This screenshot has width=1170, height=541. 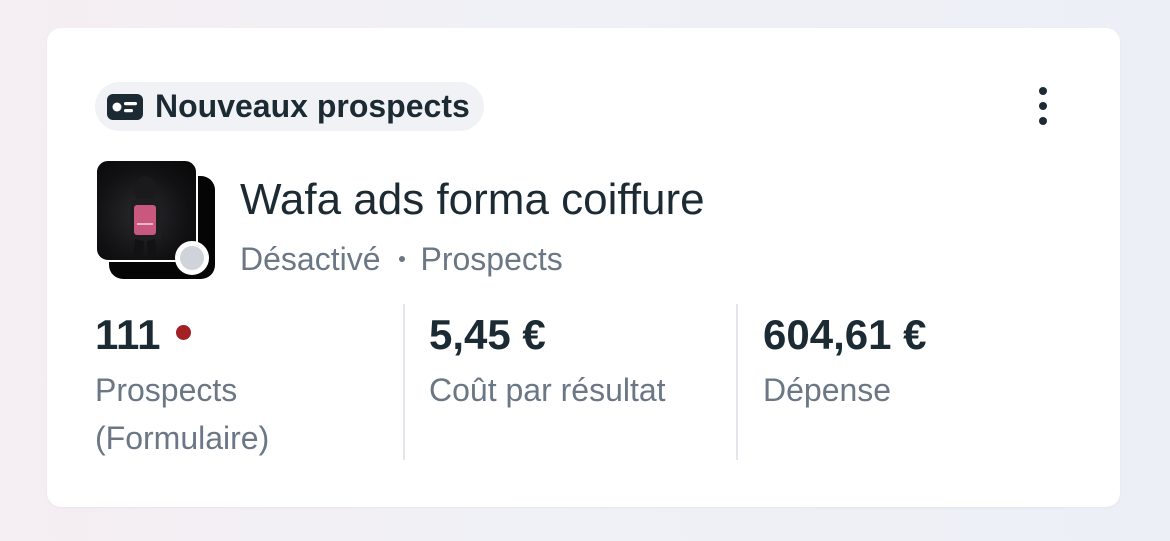 What do you see at coordinates (192, 258) in the screenshot?
I see `status-indicator` at bounding box center [192, 258].